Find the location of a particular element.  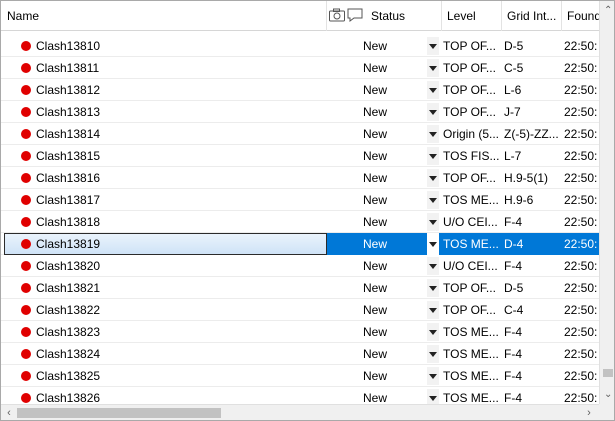

name-cell: Clash13814 is located at coordinates (164, 134).